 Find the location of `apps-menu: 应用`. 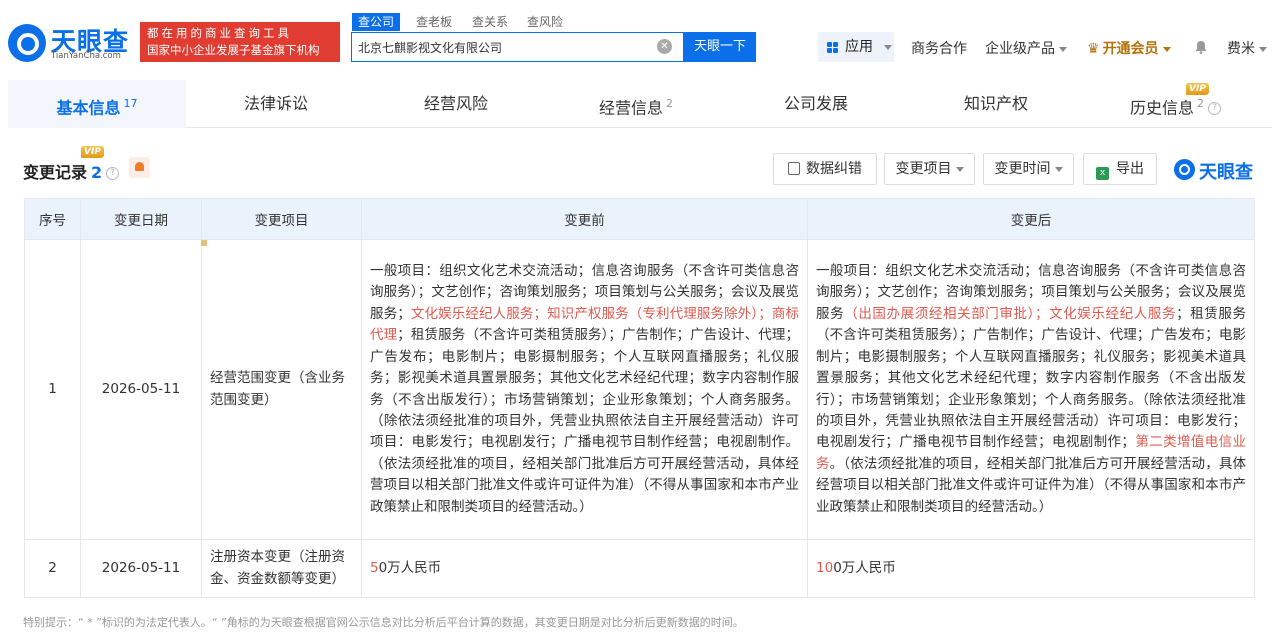

apps-menu: 应用 is located at coordinates (856, 47).